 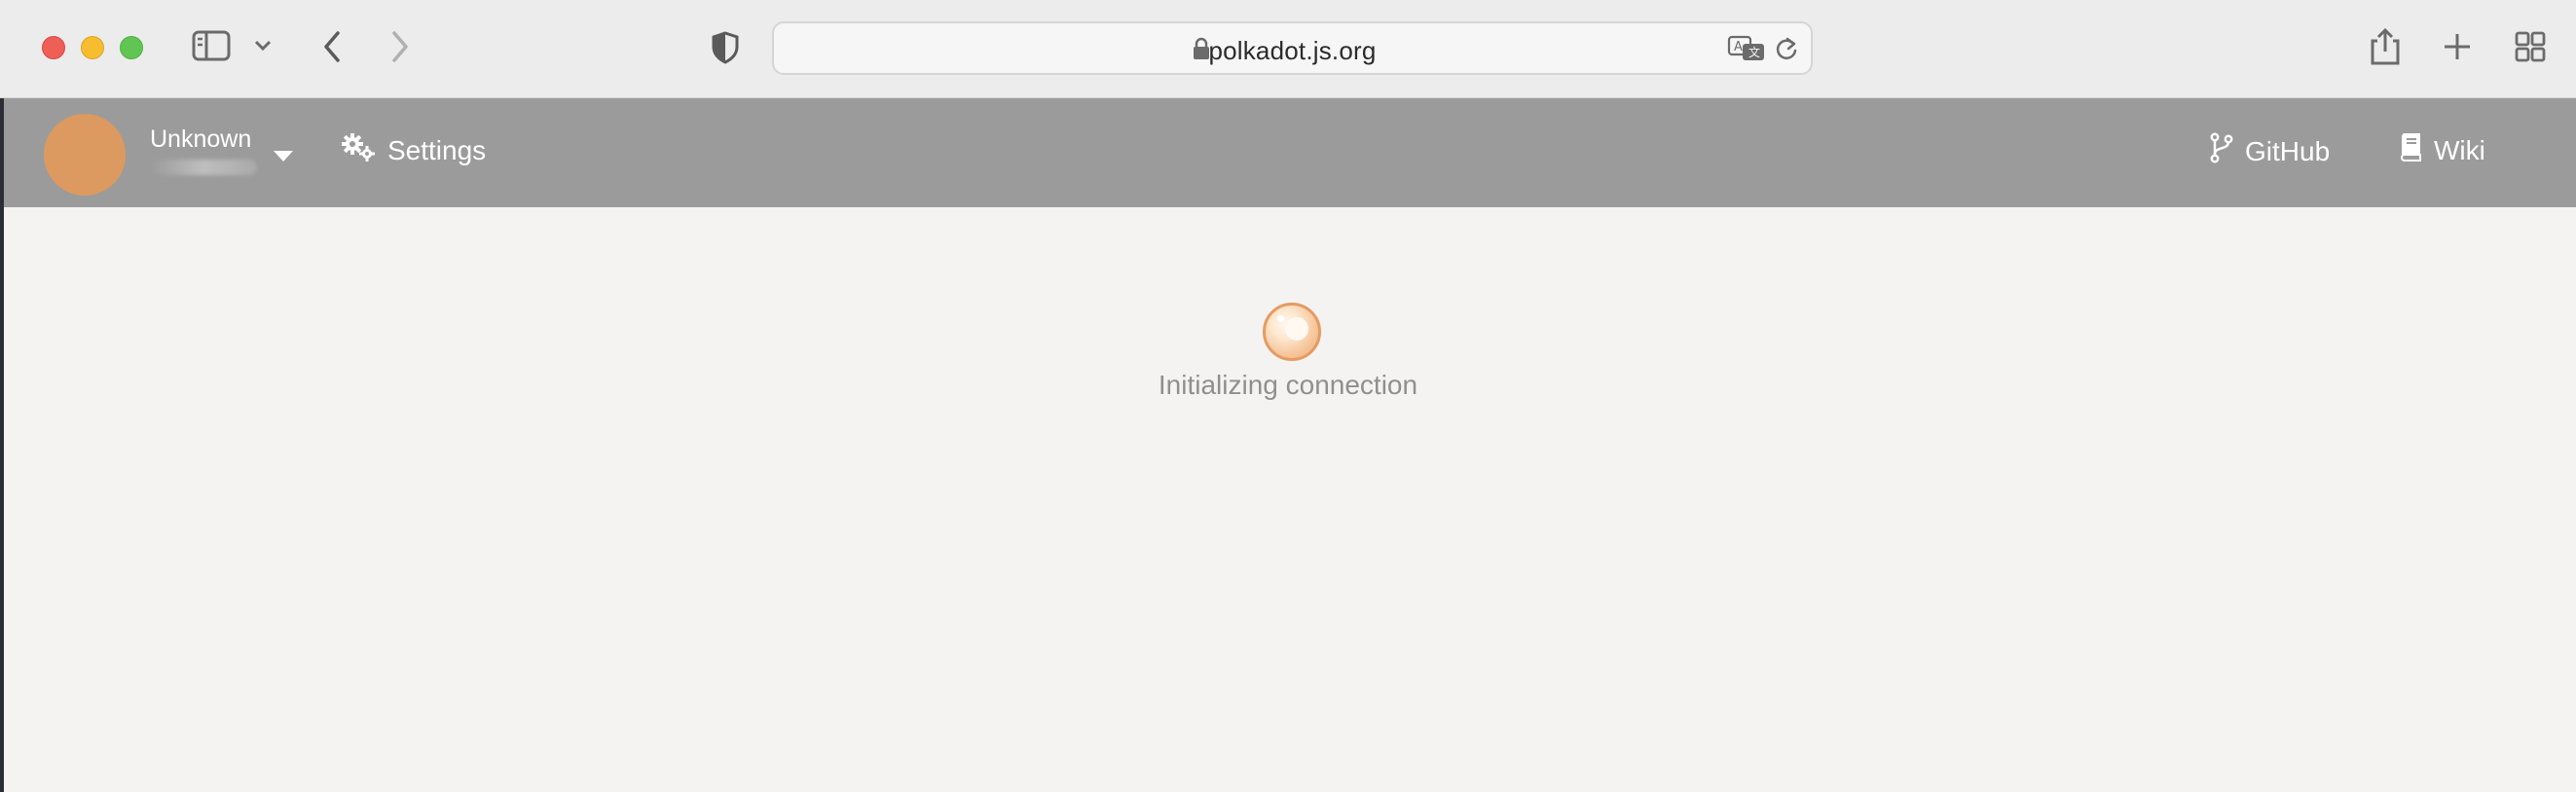 What do you see at coordinates (400, 46) in the screenshot?
I see `forward-icon` at bounding box center [400, 46].